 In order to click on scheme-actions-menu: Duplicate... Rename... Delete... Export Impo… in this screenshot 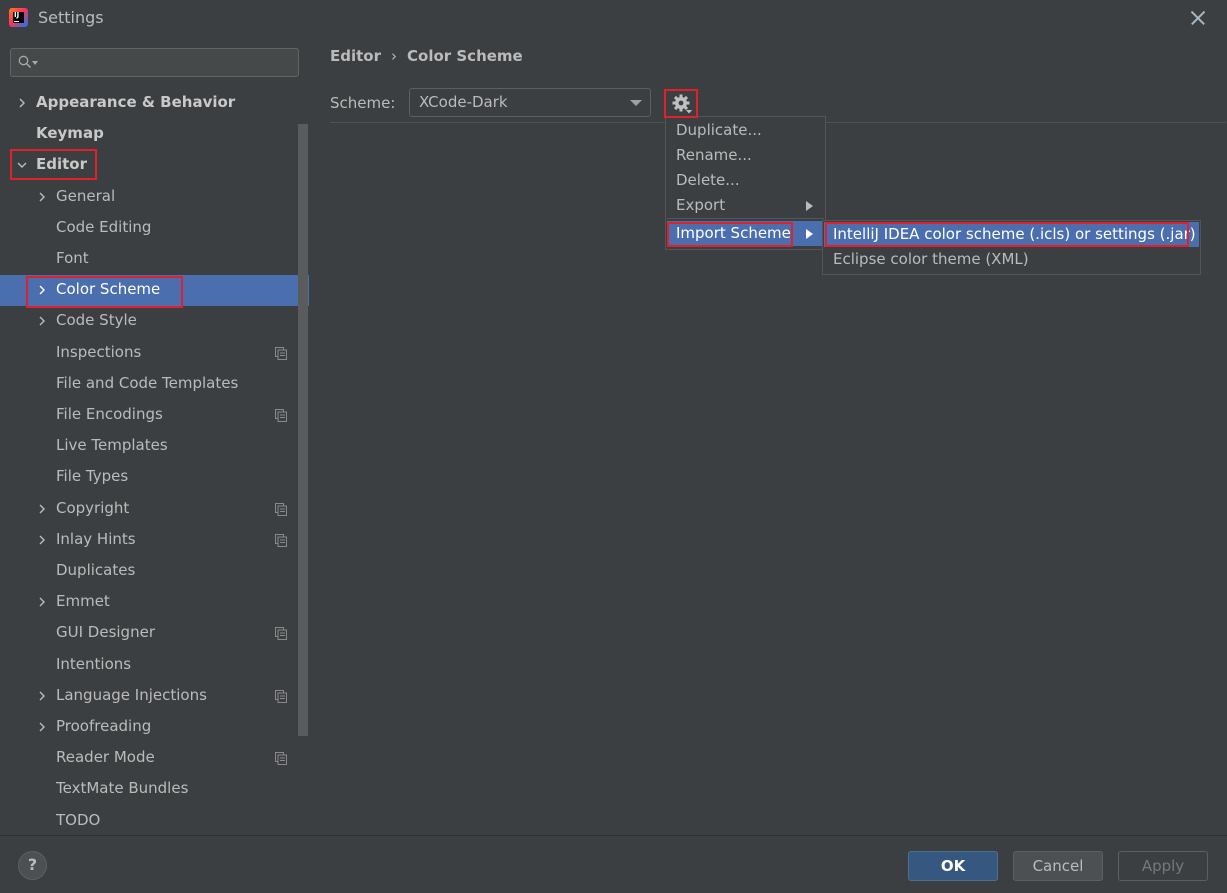, I will do `click(745, 183)`.